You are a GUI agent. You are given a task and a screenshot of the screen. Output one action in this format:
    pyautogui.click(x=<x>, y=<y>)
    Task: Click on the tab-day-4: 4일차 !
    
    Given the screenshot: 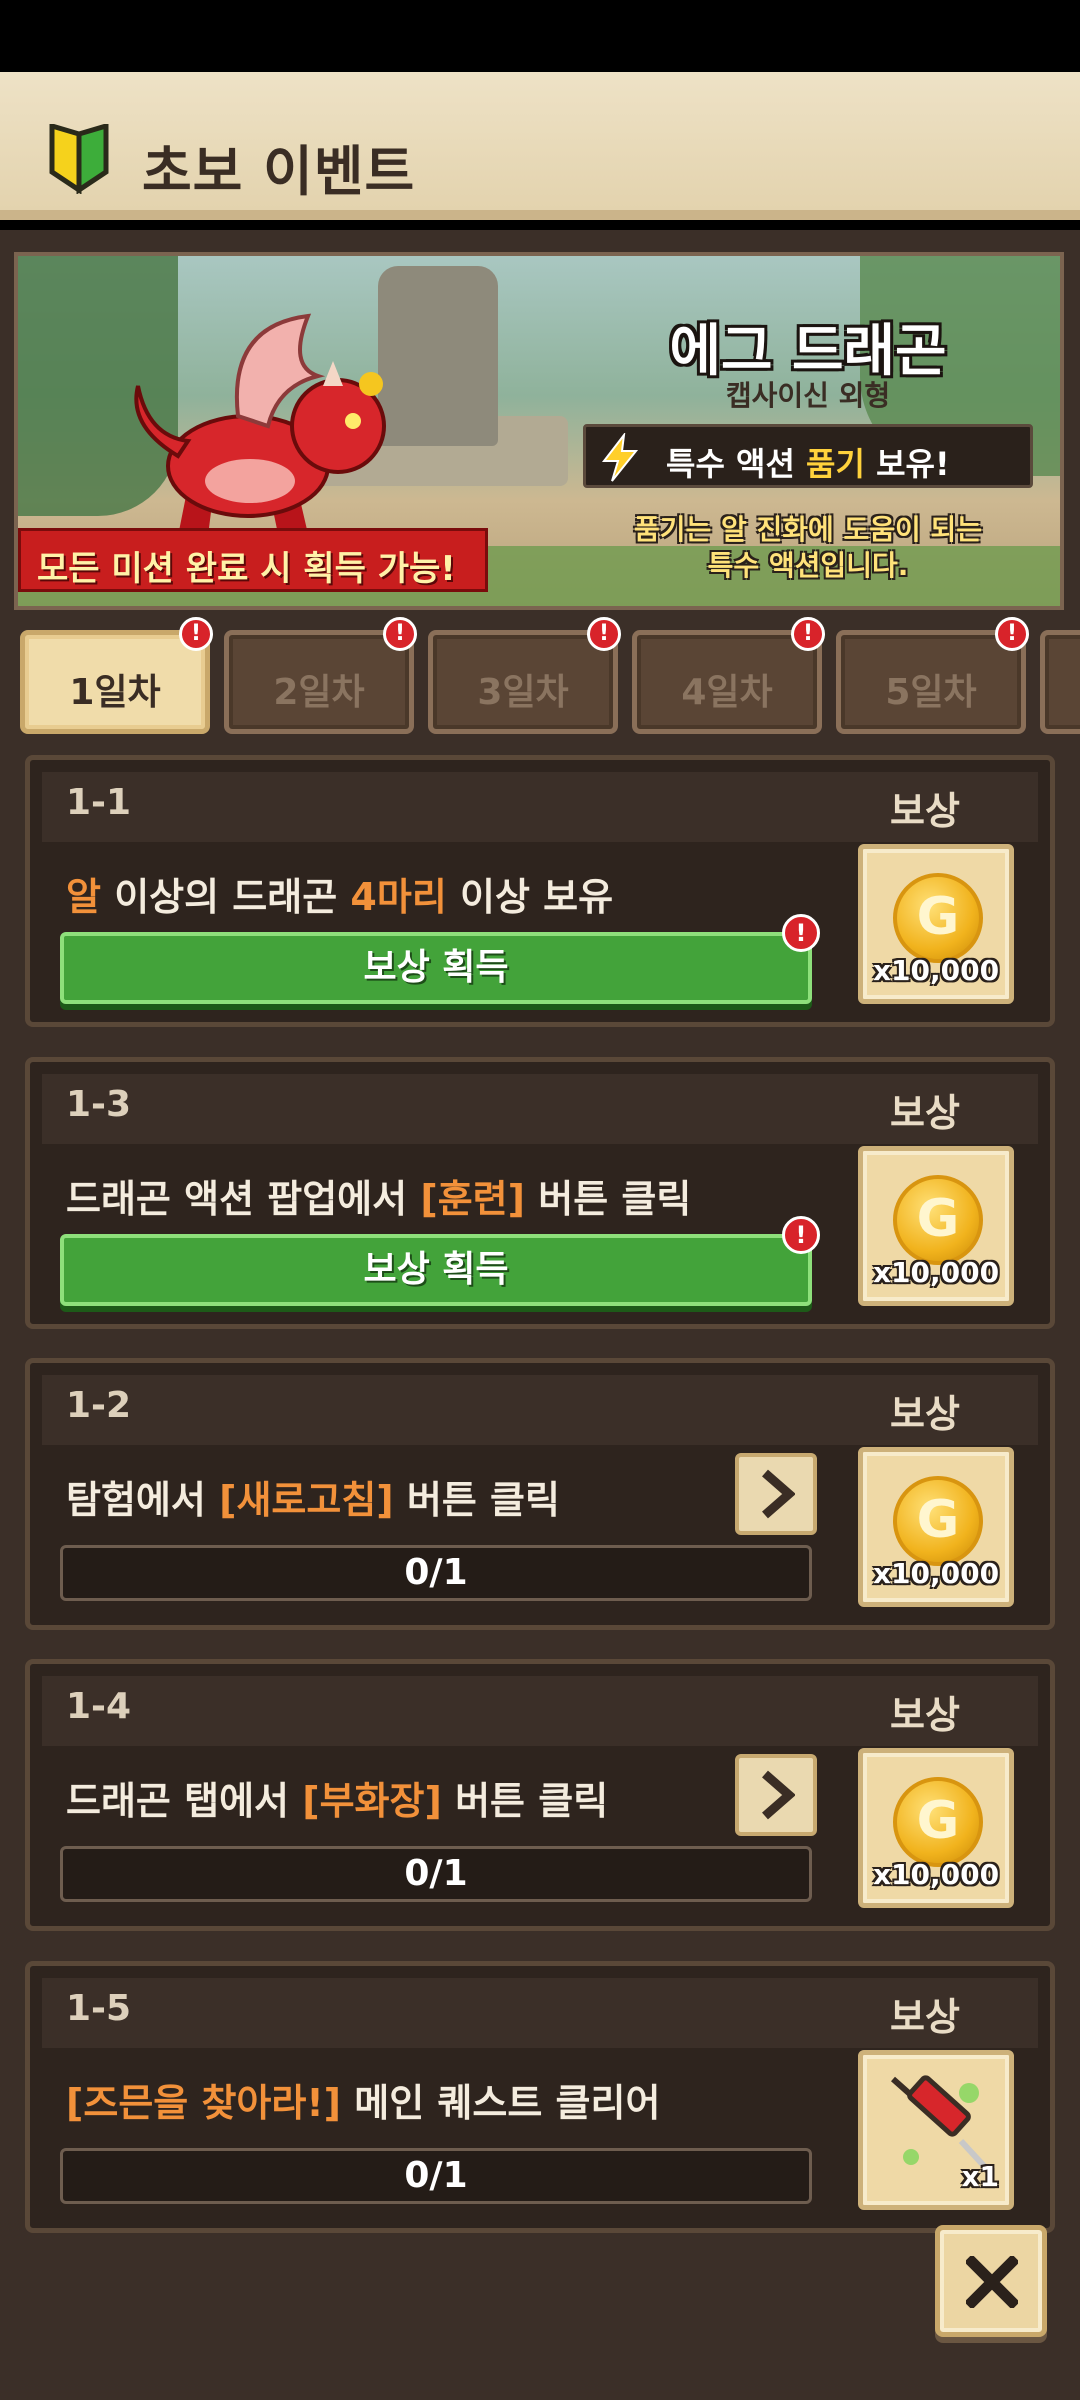 What is the action you would take?
    pyautogui.click(x=728, y=675)
    